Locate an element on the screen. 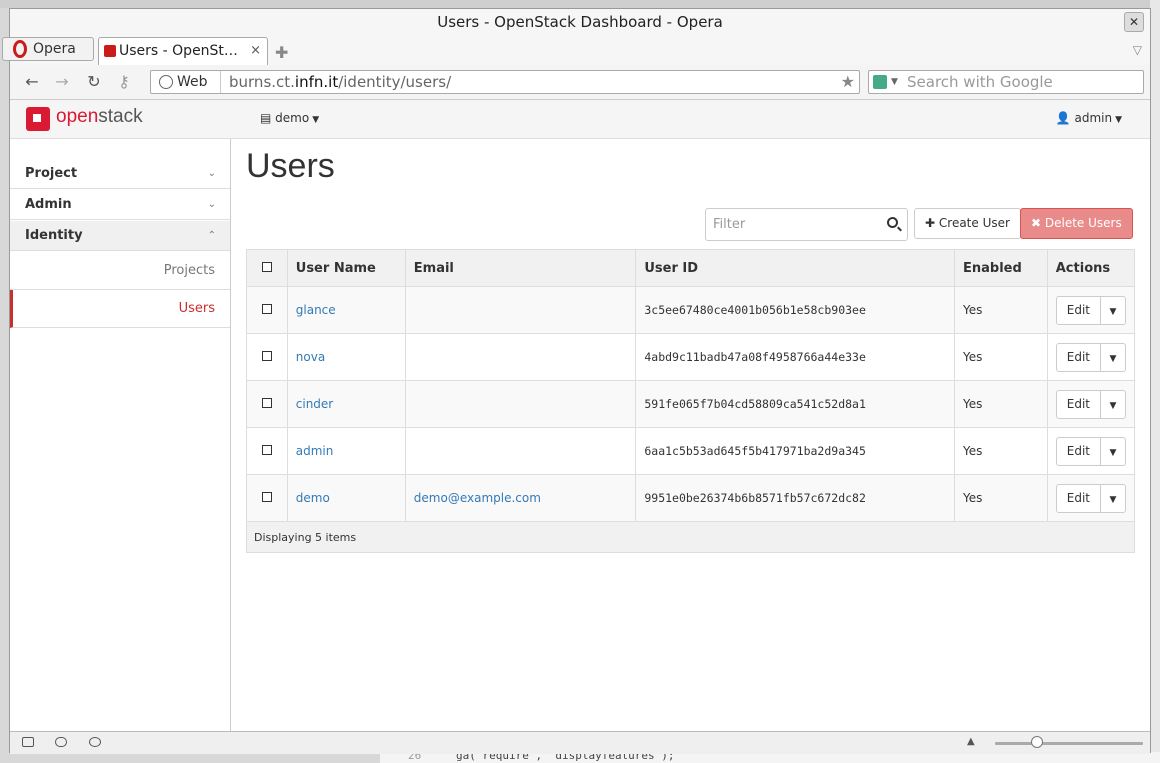  new-tab-icon: ✚ is located at coordinates (281, 52).